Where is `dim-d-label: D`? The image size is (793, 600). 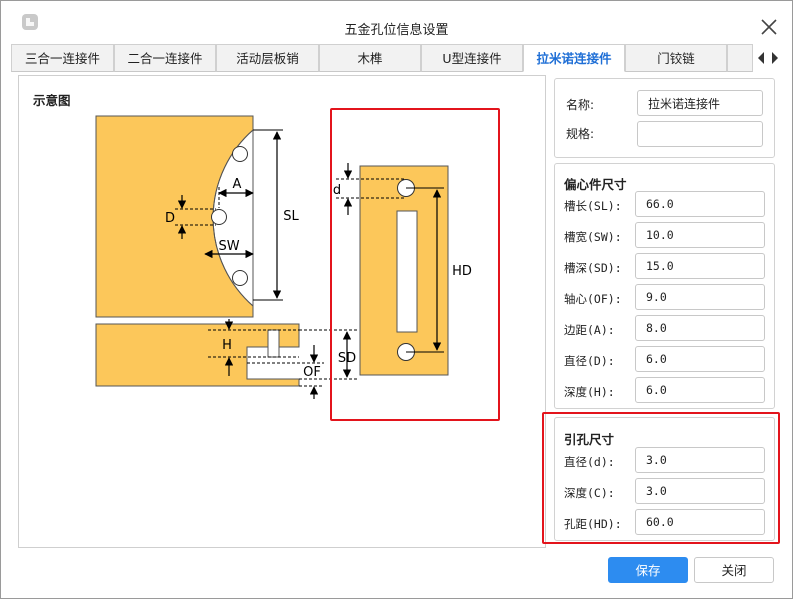 dim-d-label: D is located at coordinates (170, 218).